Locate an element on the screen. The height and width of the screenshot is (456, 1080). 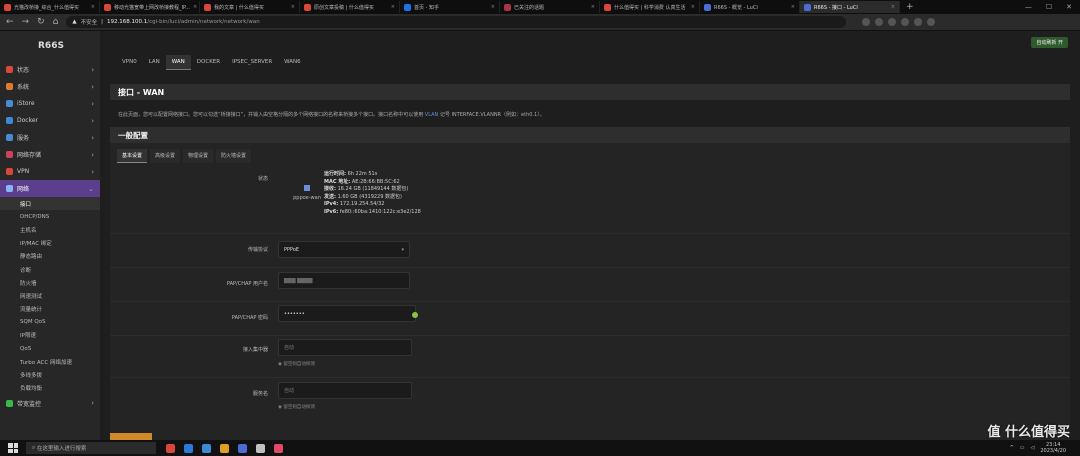
sidebar-subitem: 接口 is located at coordinates (50, 204).